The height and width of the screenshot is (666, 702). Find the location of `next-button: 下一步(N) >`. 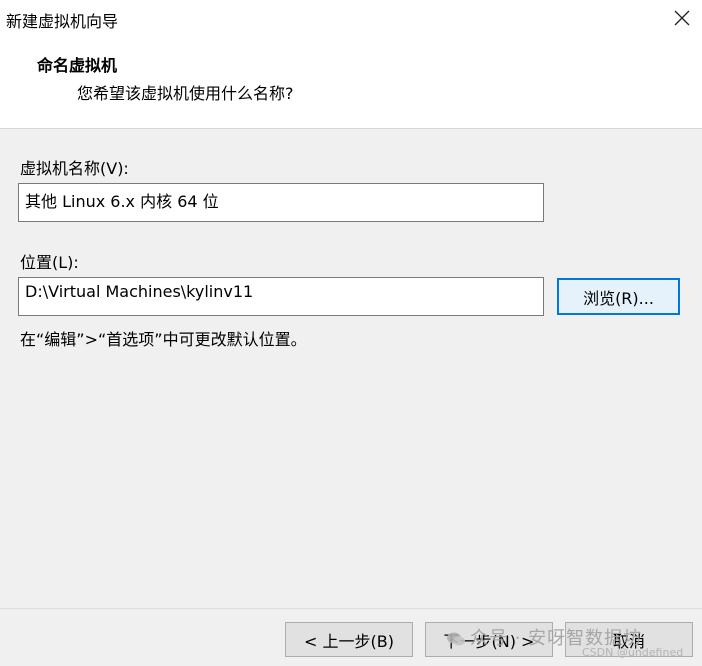

next-button: 下一步(N) > is located at coordinates (489, 639).